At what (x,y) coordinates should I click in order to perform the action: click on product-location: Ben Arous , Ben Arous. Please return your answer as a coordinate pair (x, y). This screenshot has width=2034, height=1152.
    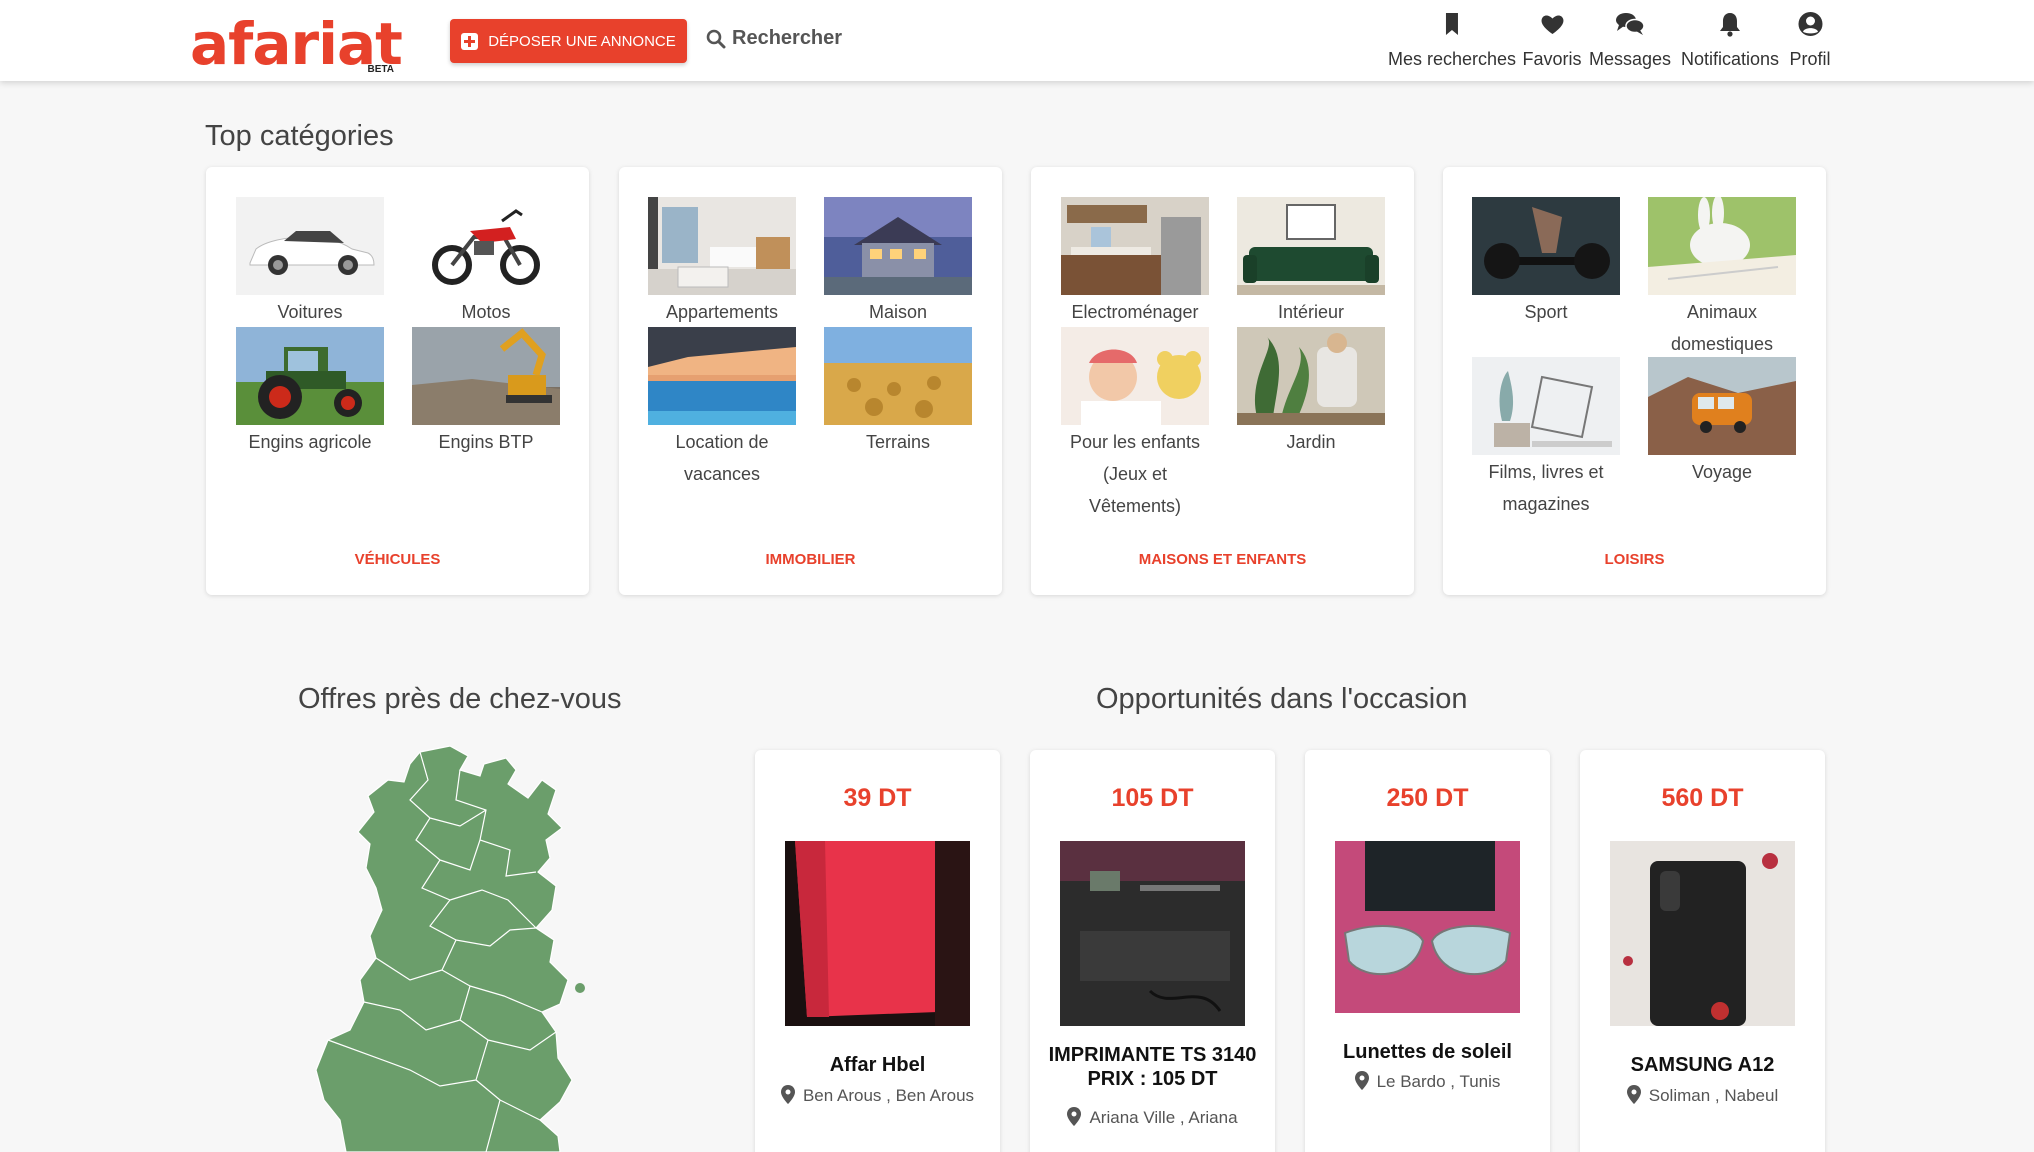
    Looking at the image, I should click on (877, 1096).